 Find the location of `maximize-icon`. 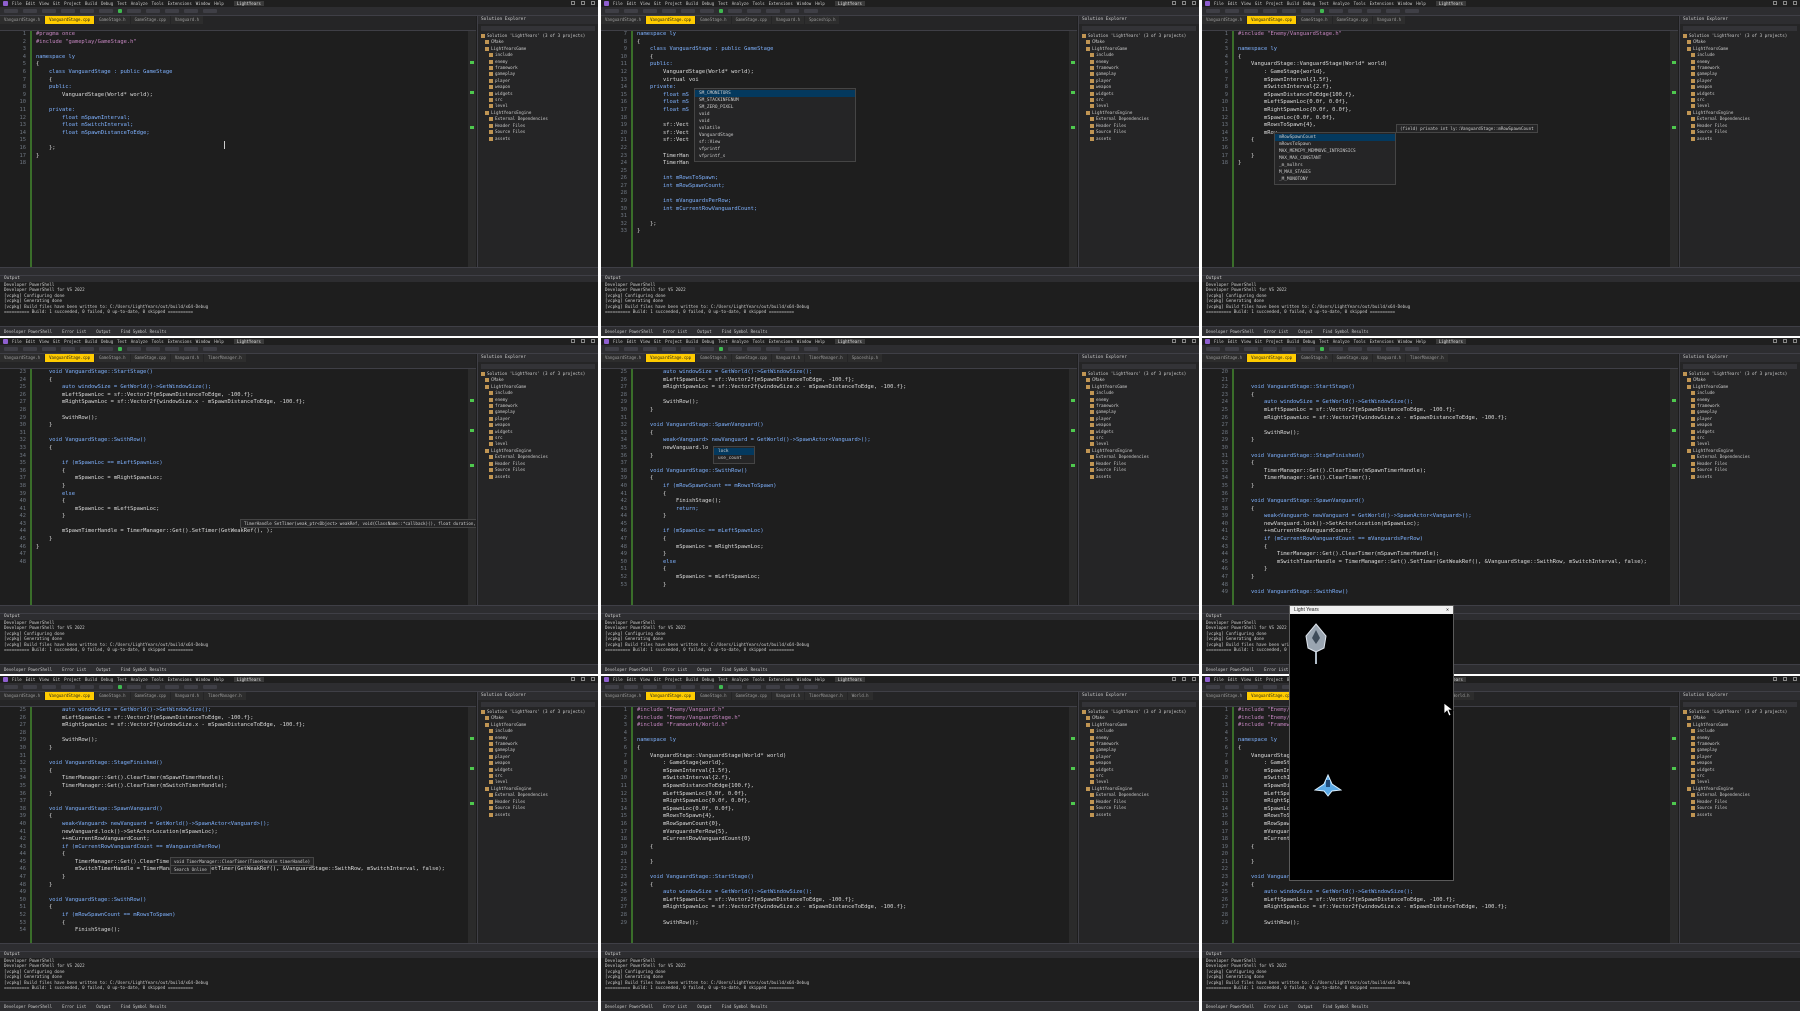

maximize-icon is located at coordinates (583, 679).